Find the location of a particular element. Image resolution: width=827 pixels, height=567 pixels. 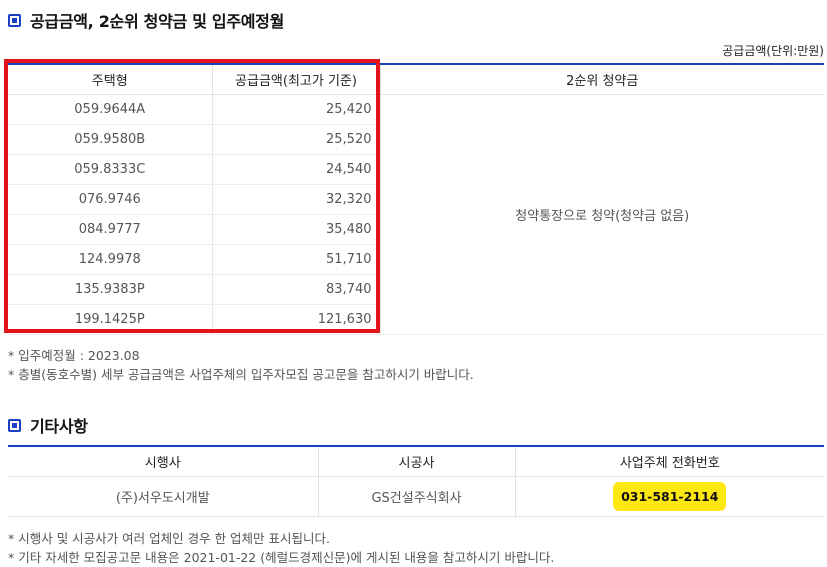

house-type-cell: 059.9580B is located at coordinates (110, 139).